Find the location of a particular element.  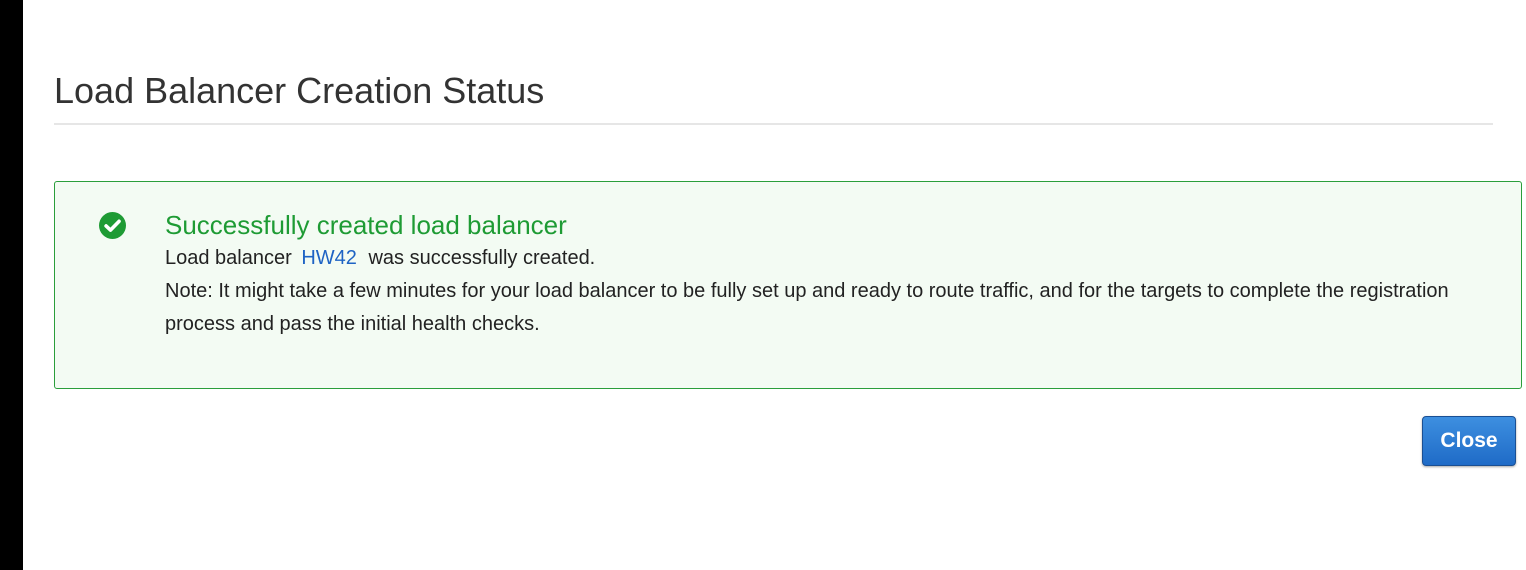

message-prefix: Load balancer is located at coordinates (228, 258).